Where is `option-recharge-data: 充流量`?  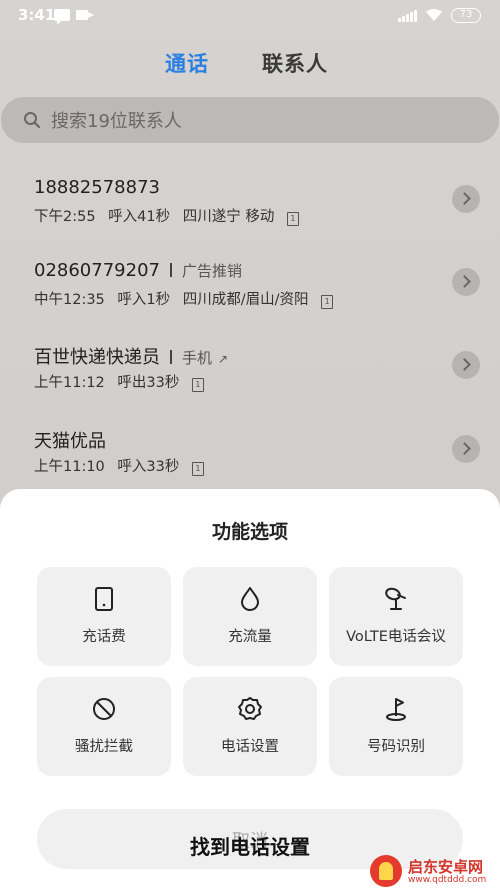 option-recharge-data: 充流量 is located at coordinates (250, 616).